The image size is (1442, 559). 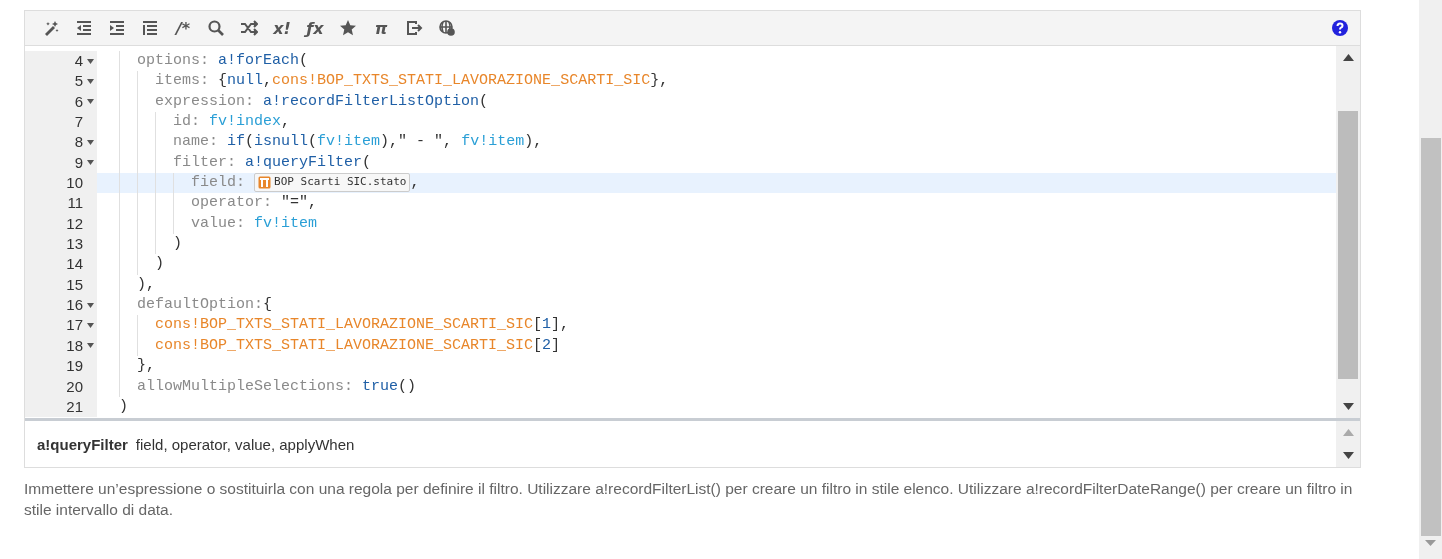 What do you see at coordinates (245, 444) in the screenshot?
I see `function-parameters: field, operator, value, applyWhen` at bounding box center [245, 444].